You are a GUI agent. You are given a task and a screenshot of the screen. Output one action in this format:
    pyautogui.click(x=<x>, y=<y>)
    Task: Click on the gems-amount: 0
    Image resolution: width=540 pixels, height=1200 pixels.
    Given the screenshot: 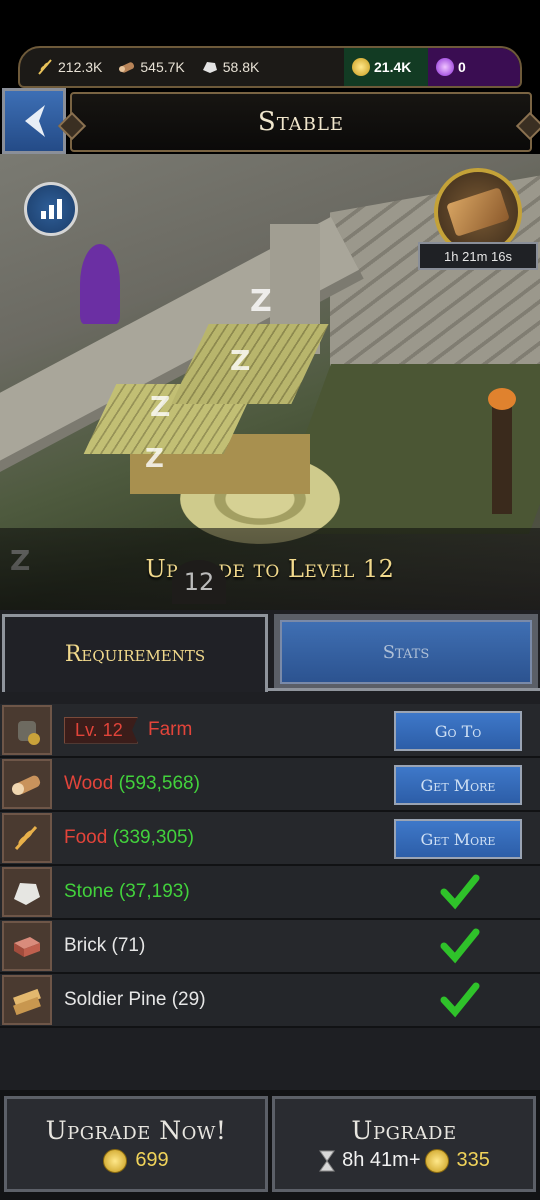 What is the action you would take?
    pyautogui.click(x=462, y=67)
    